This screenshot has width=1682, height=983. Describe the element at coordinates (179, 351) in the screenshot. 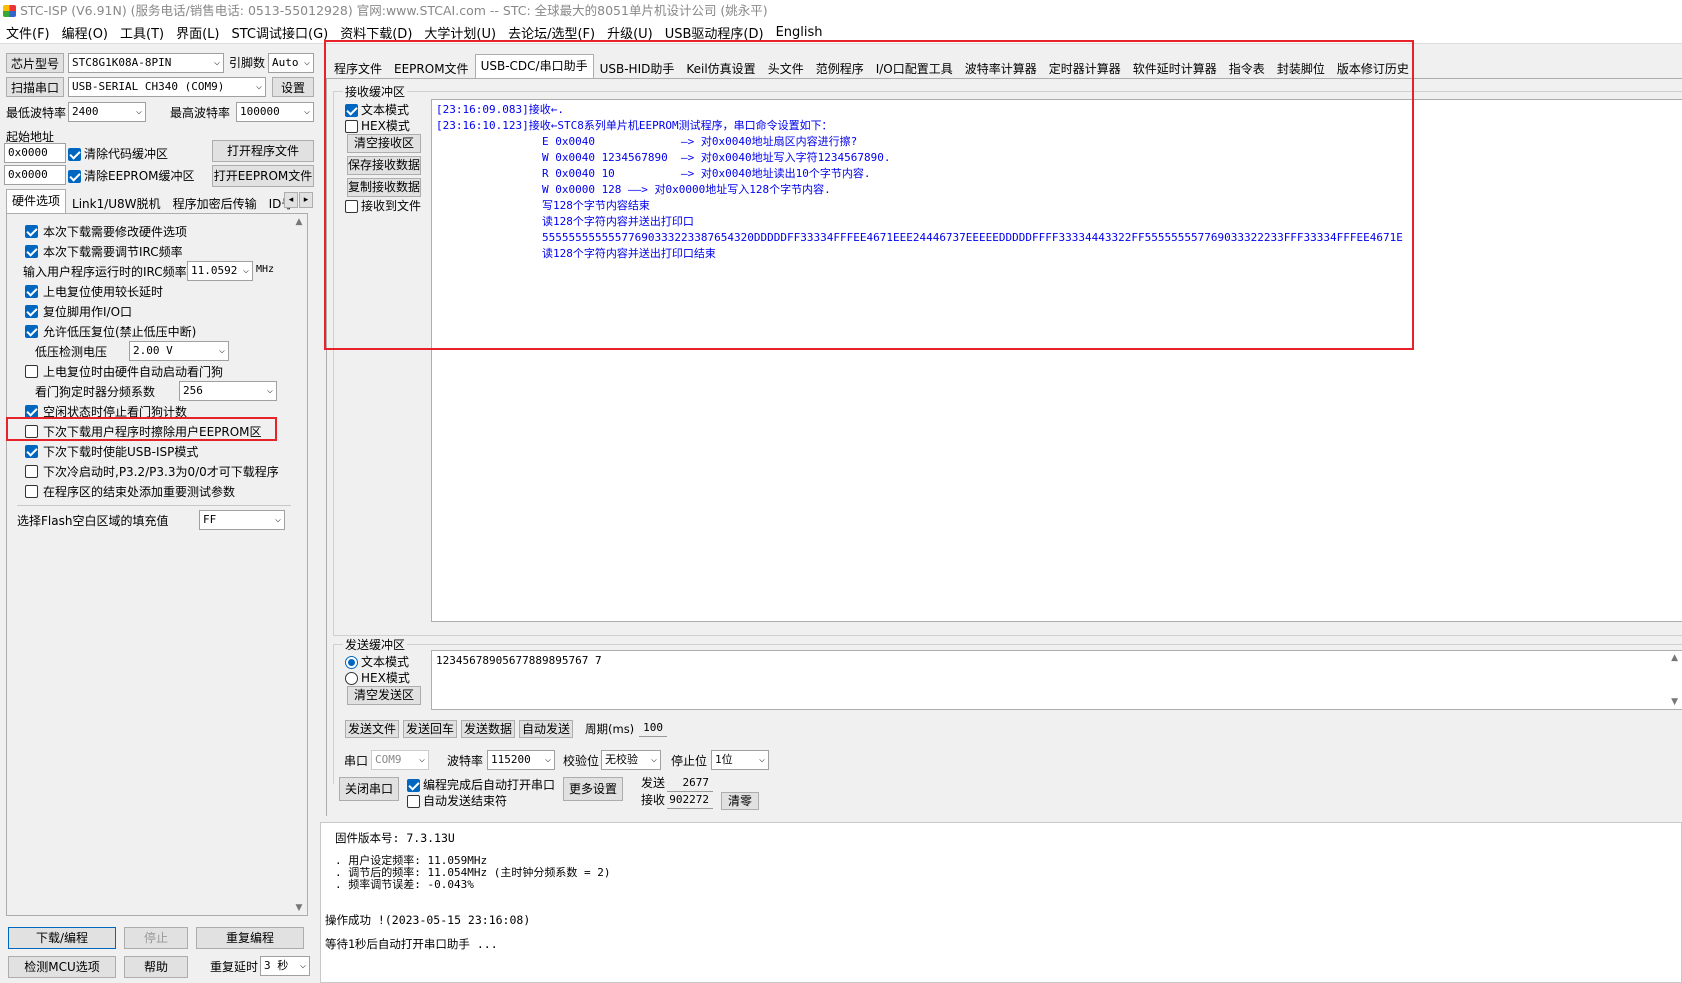

I see `lvd-voltage-select: 2.00 V ⌵` at that location.